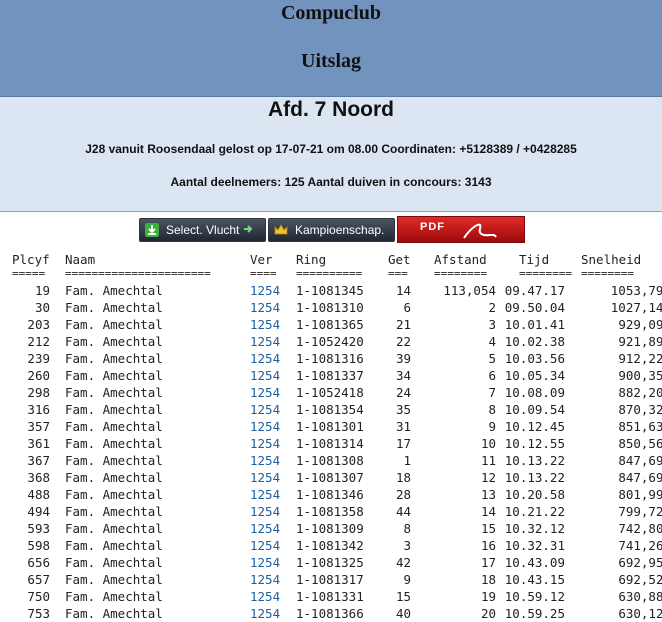 The width and height of the screenshot is (662, 622). I want to click on cell-afstand: 11, so click(488, 460).